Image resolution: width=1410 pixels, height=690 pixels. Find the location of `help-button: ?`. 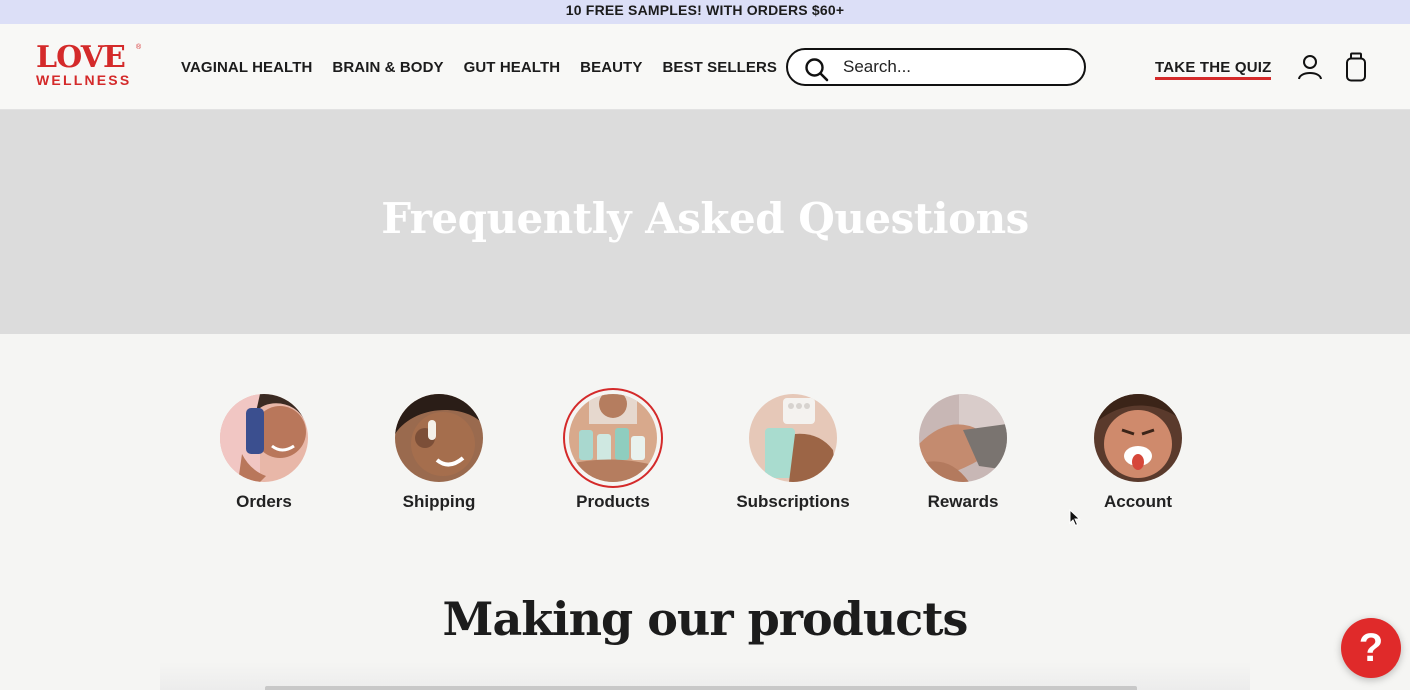

help-button: ? is located at coordinates (1371, 648).